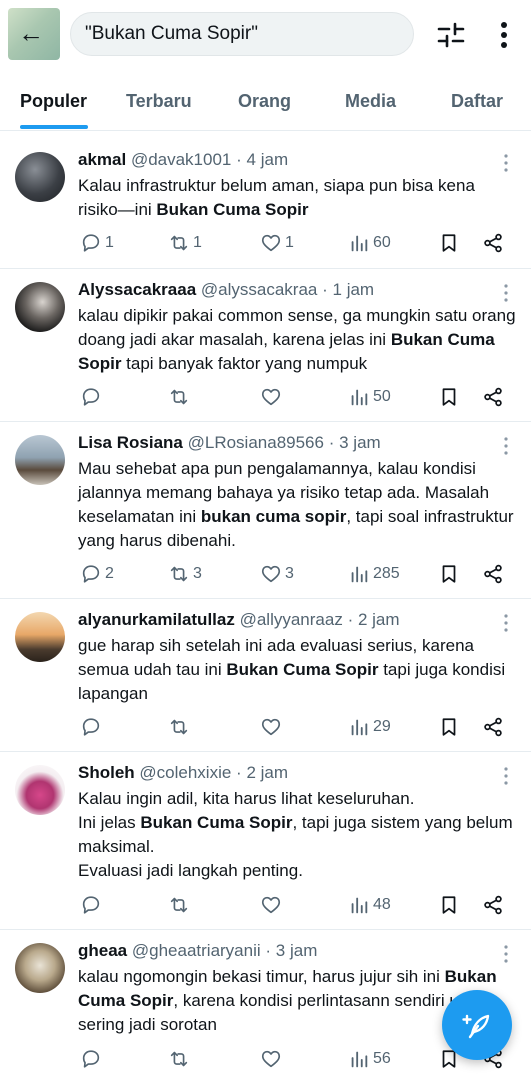  What do you see at coordinates (369, 1059) in the screenshot?
I see `views-button: 56` at bounding box center [369, 1059].